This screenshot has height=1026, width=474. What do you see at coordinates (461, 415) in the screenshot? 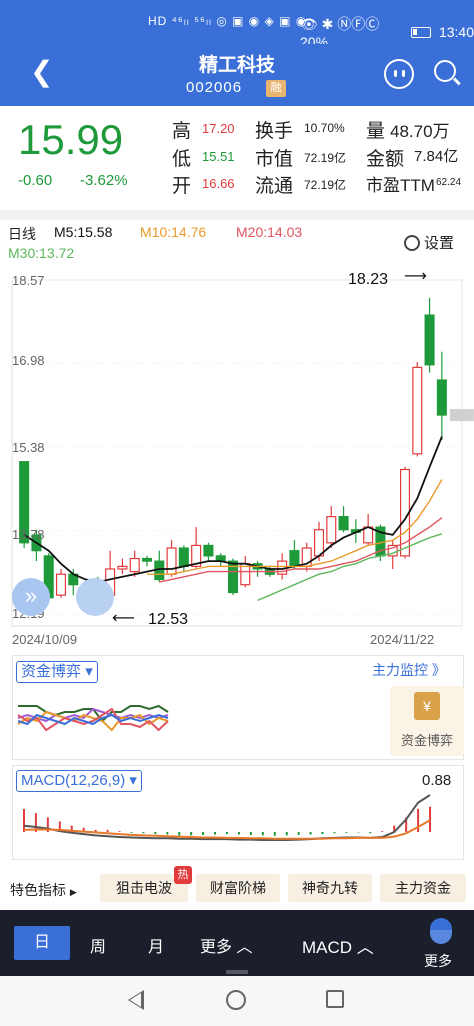
I see `current-price-marker` at bounding box center [461, 415].